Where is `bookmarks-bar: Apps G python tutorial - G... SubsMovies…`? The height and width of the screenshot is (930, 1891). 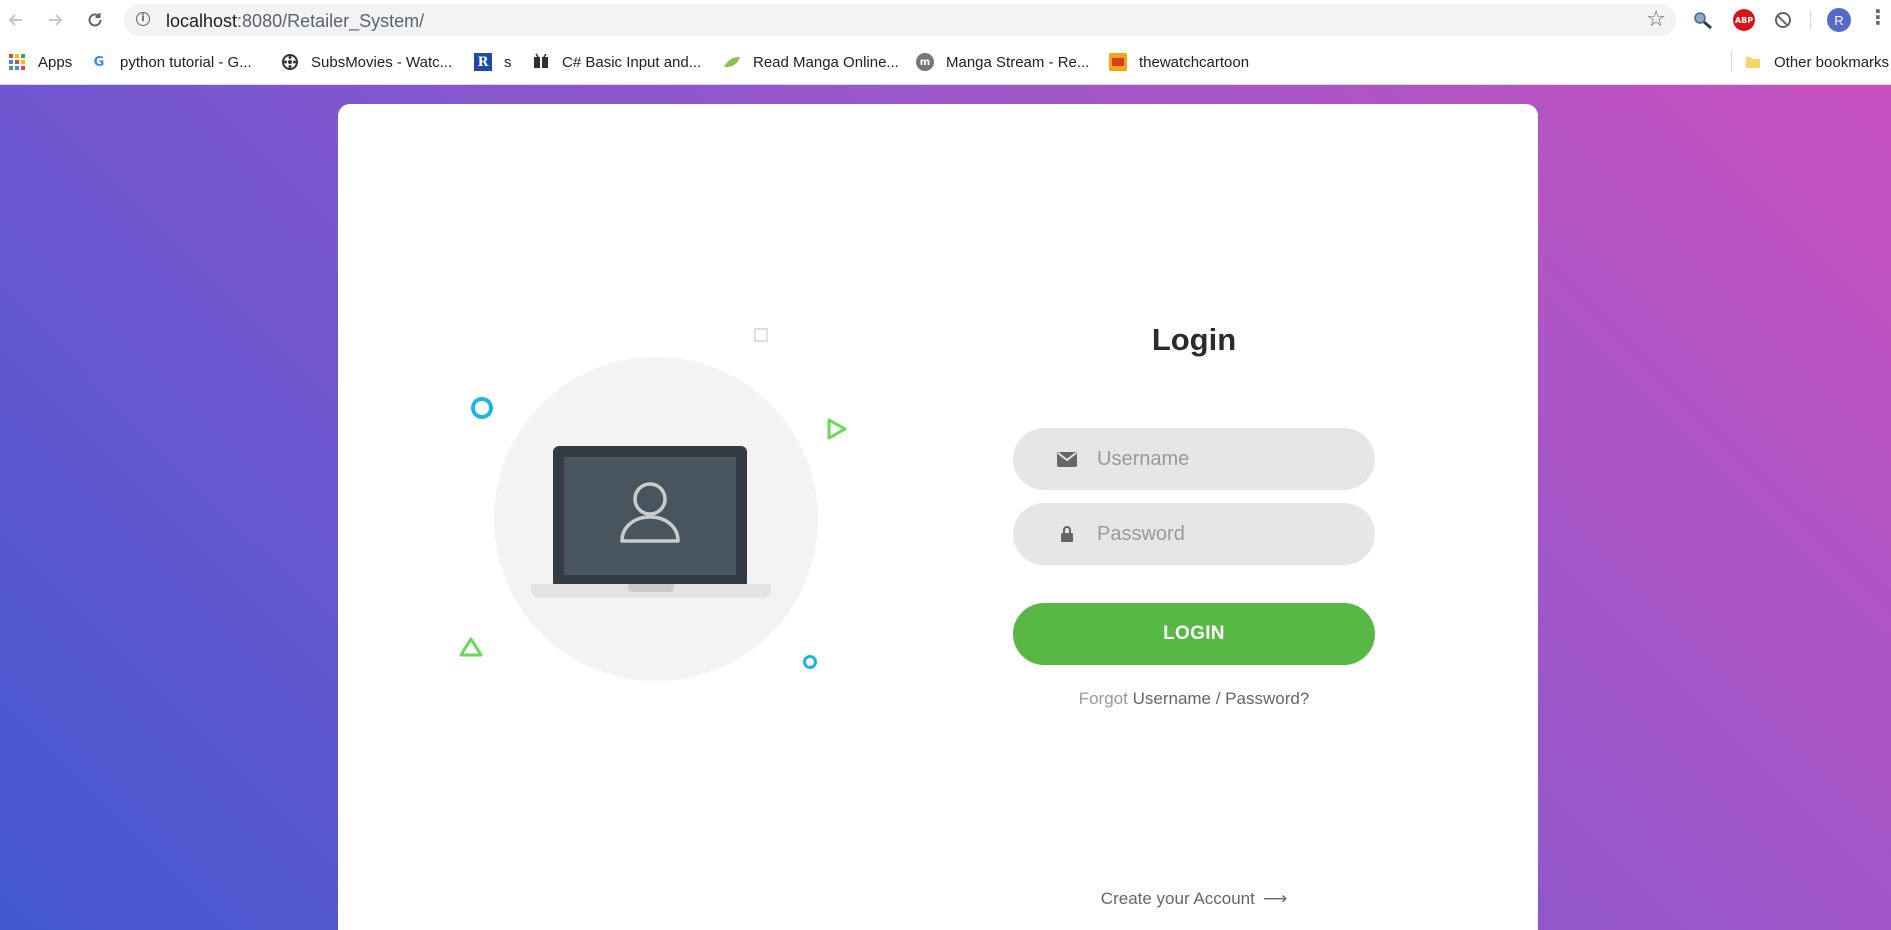
bookmarks-bar: Apps G python tutorial - G... SubsMovies… is located at coordinates (945, 62).